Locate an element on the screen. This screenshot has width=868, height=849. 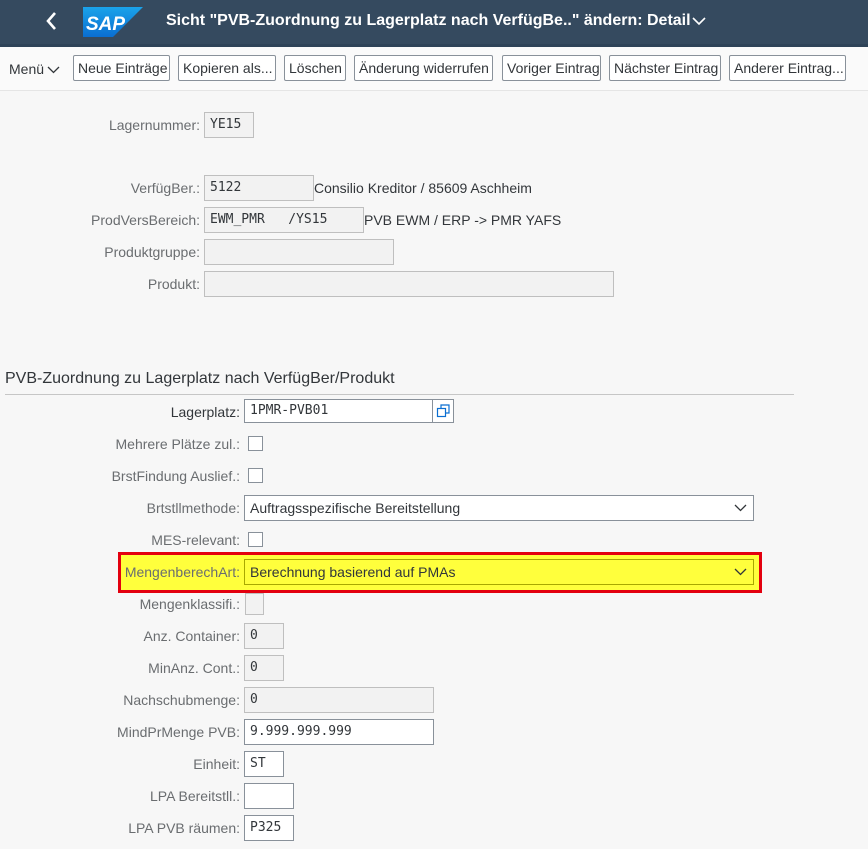
verfuegber-field: 5122 is located at coordinates (259, 188).